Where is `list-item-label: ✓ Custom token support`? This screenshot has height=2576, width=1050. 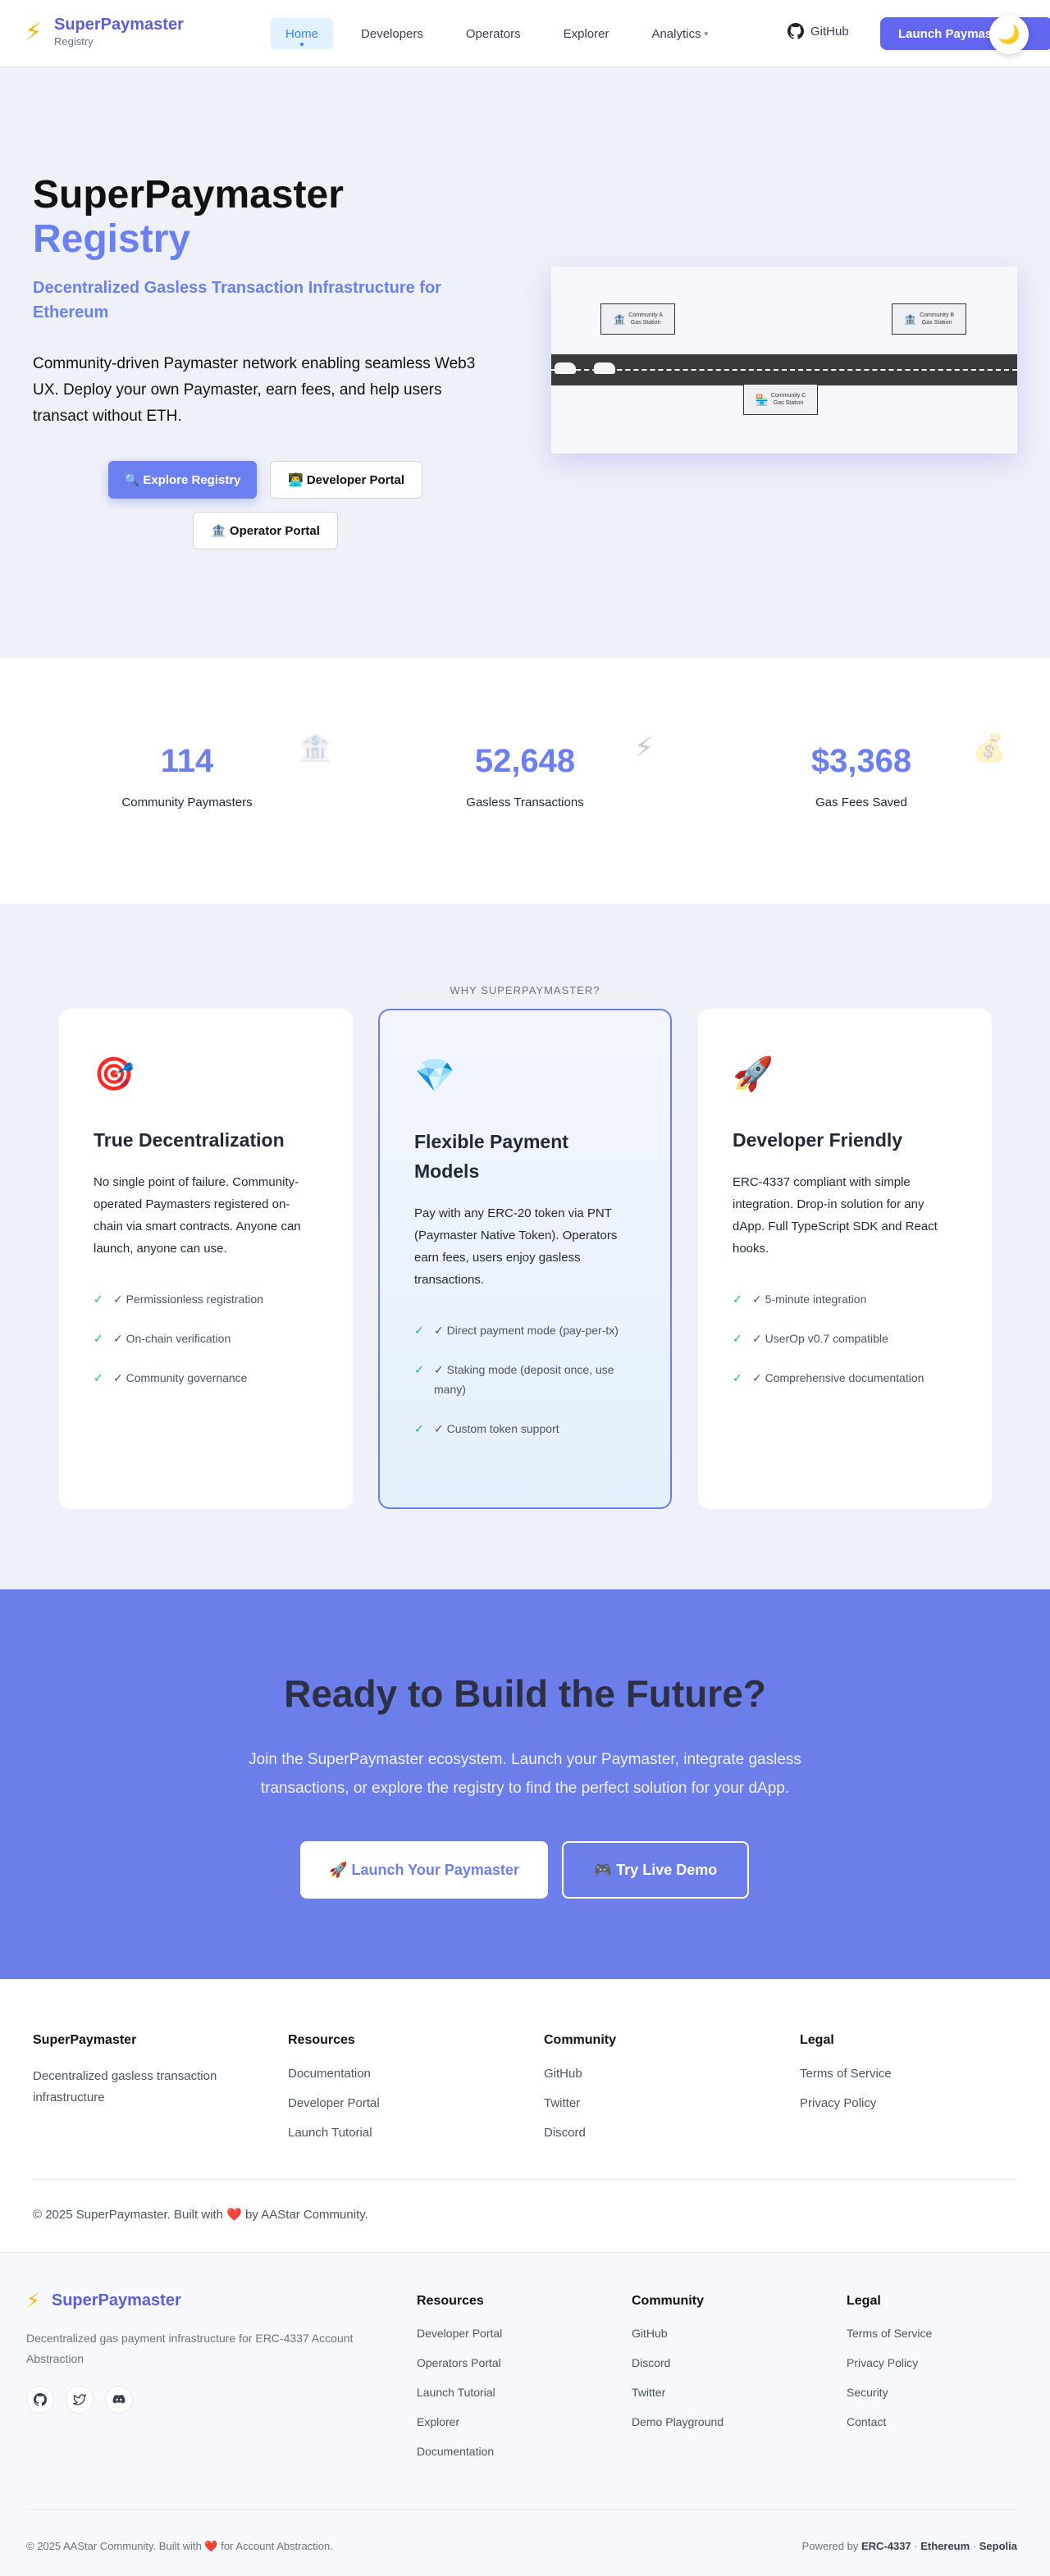
list-item-label: ✓ Custom token support is located at coordinates (496, 1428).